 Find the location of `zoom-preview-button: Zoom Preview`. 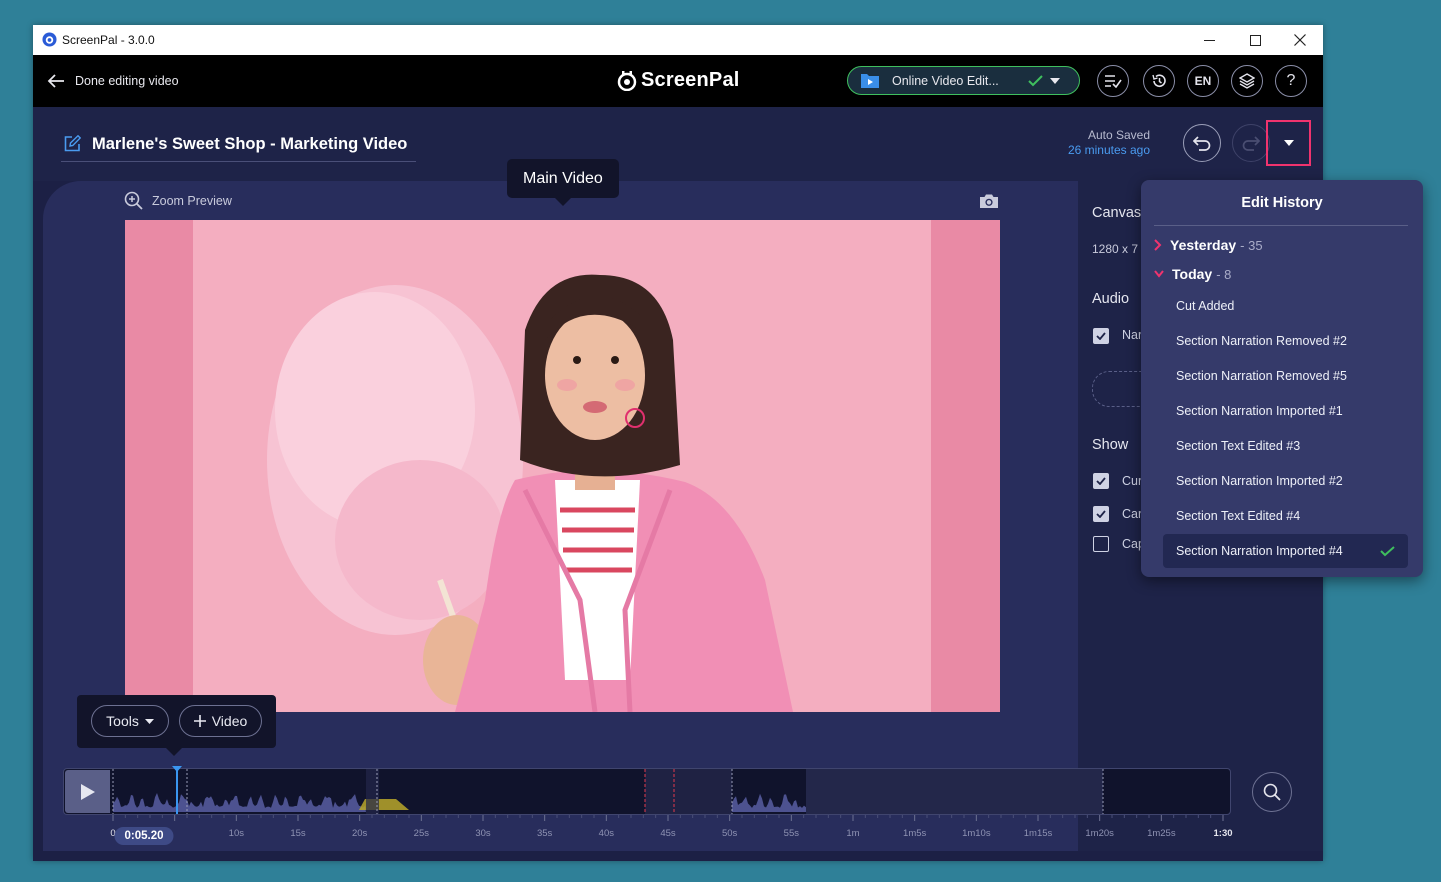

zoom-preview-button: Zoom Preview is located at coordinates (178, 200).